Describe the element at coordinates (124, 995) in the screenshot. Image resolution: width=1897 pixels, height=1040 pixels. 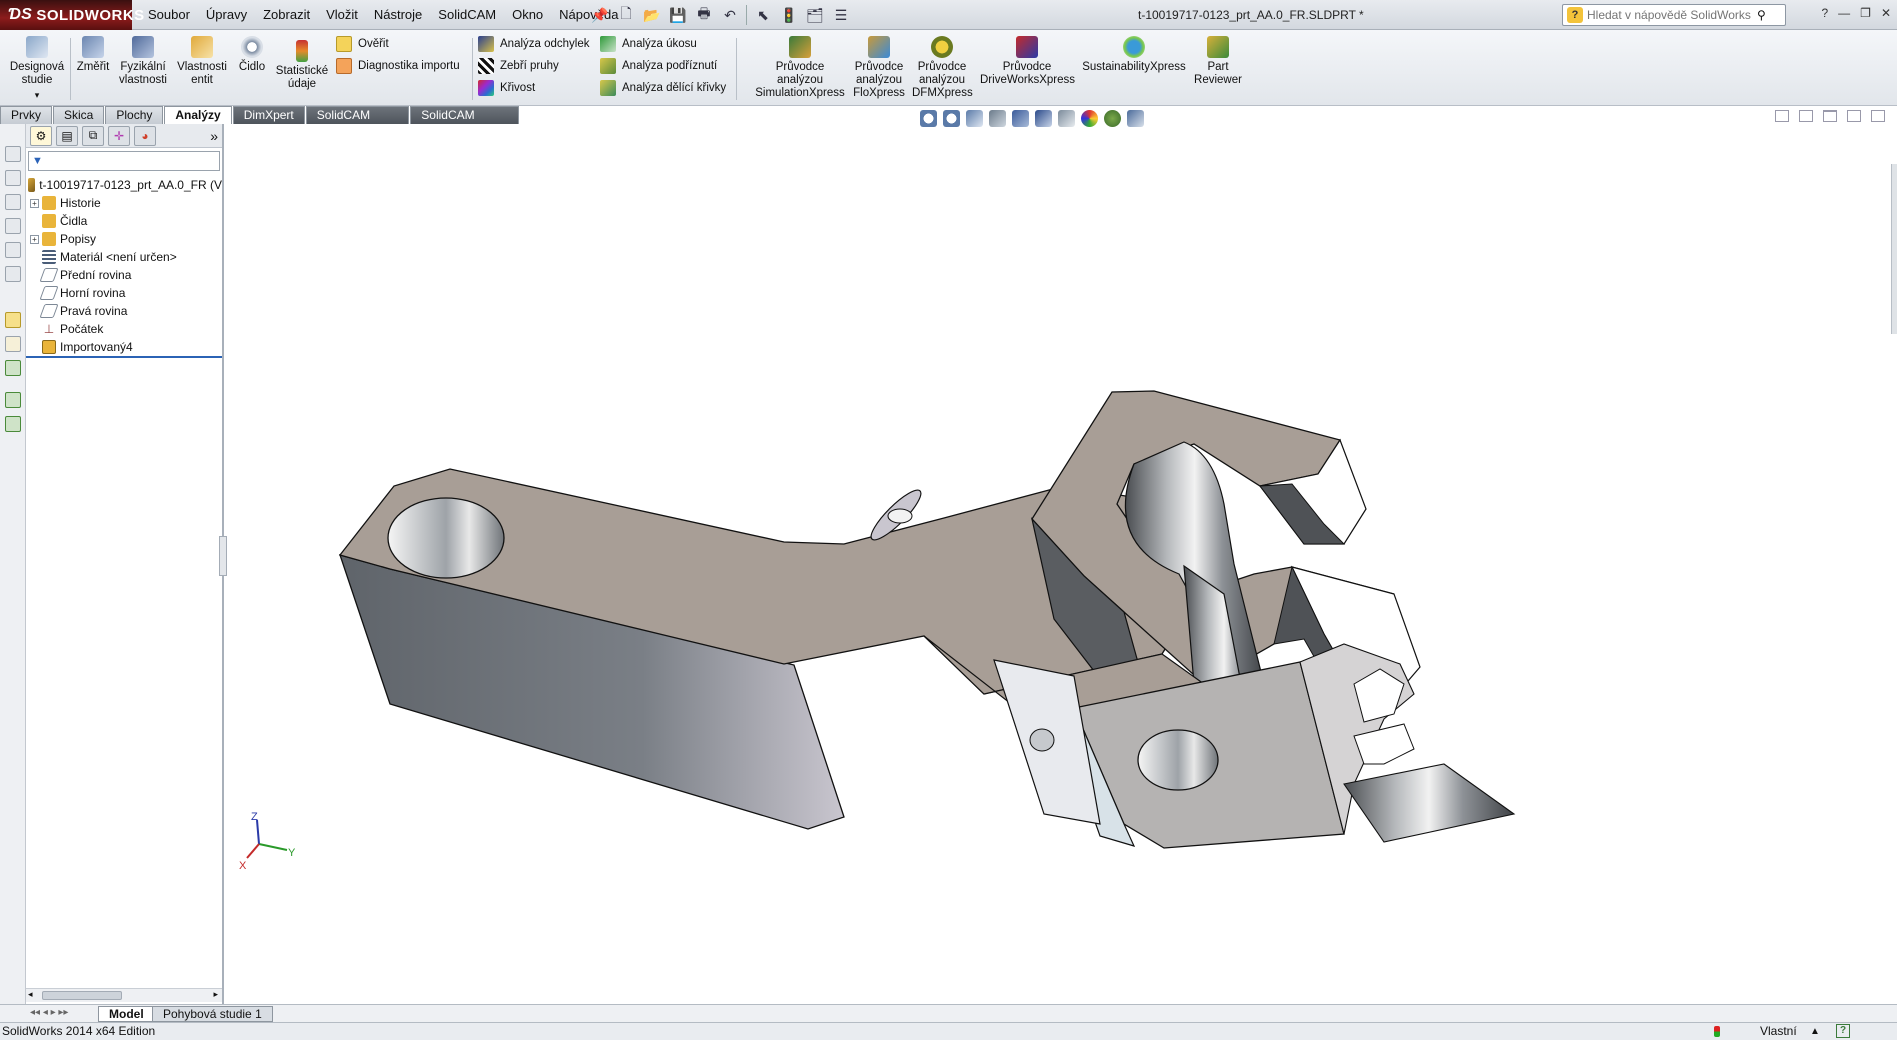
I see `horizontal-scrollbar: ◂ ▸` at that location.